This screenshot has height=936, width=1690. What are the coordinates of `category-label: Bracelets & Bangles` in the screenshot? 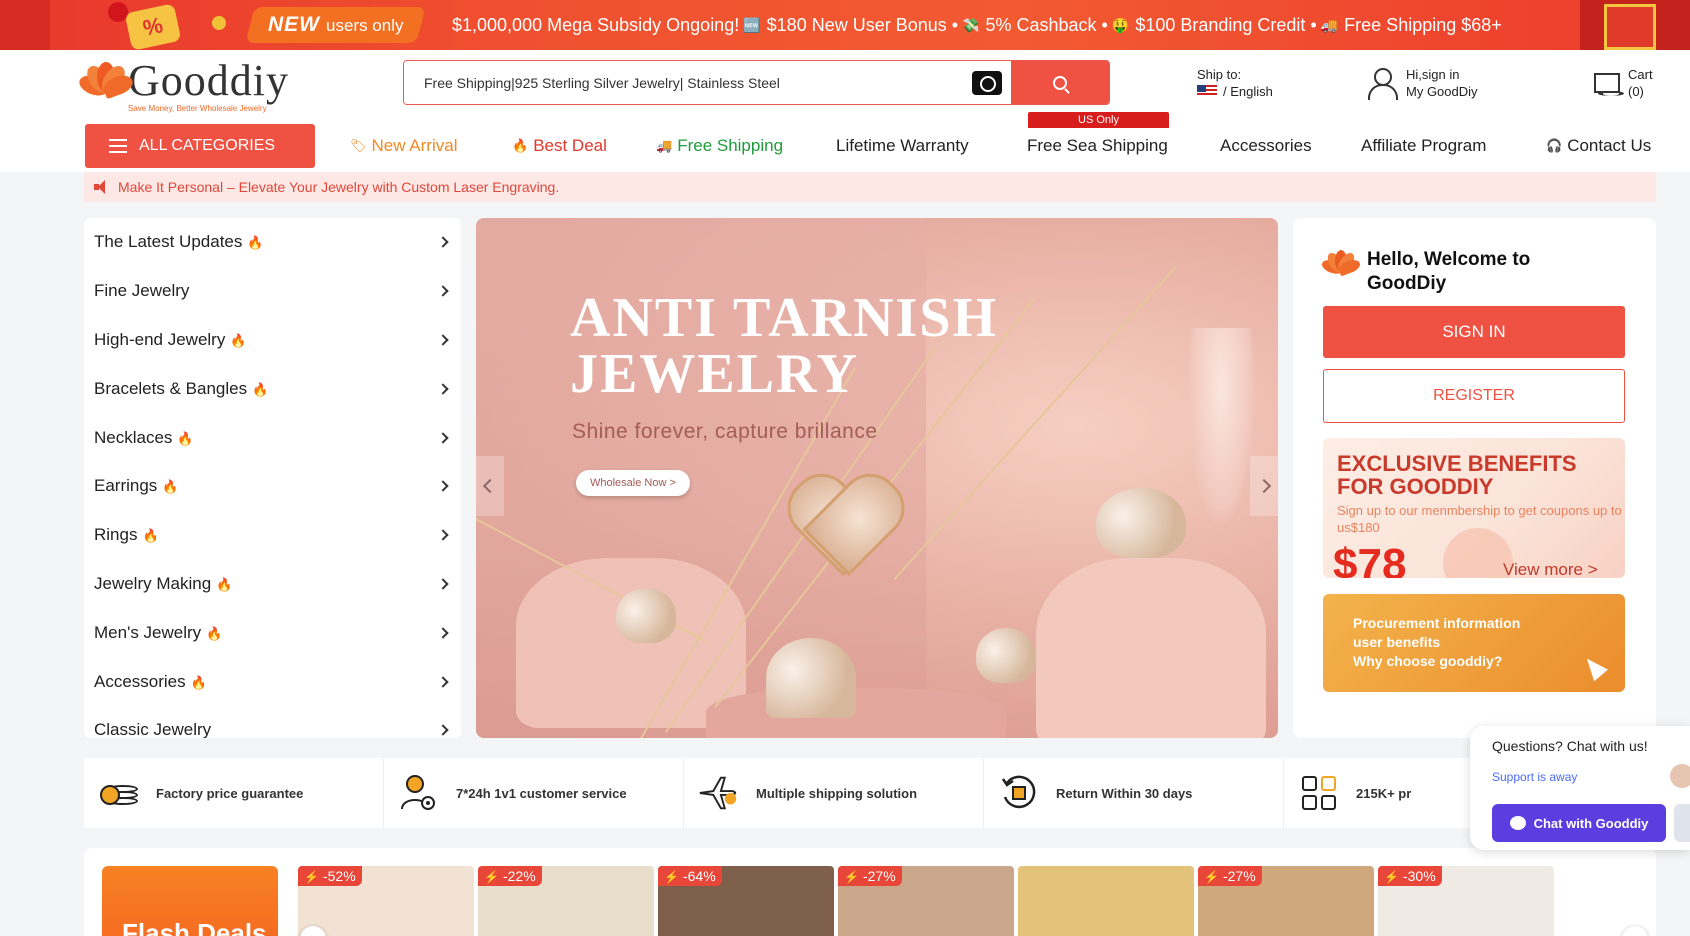 It's located at (171, 388).